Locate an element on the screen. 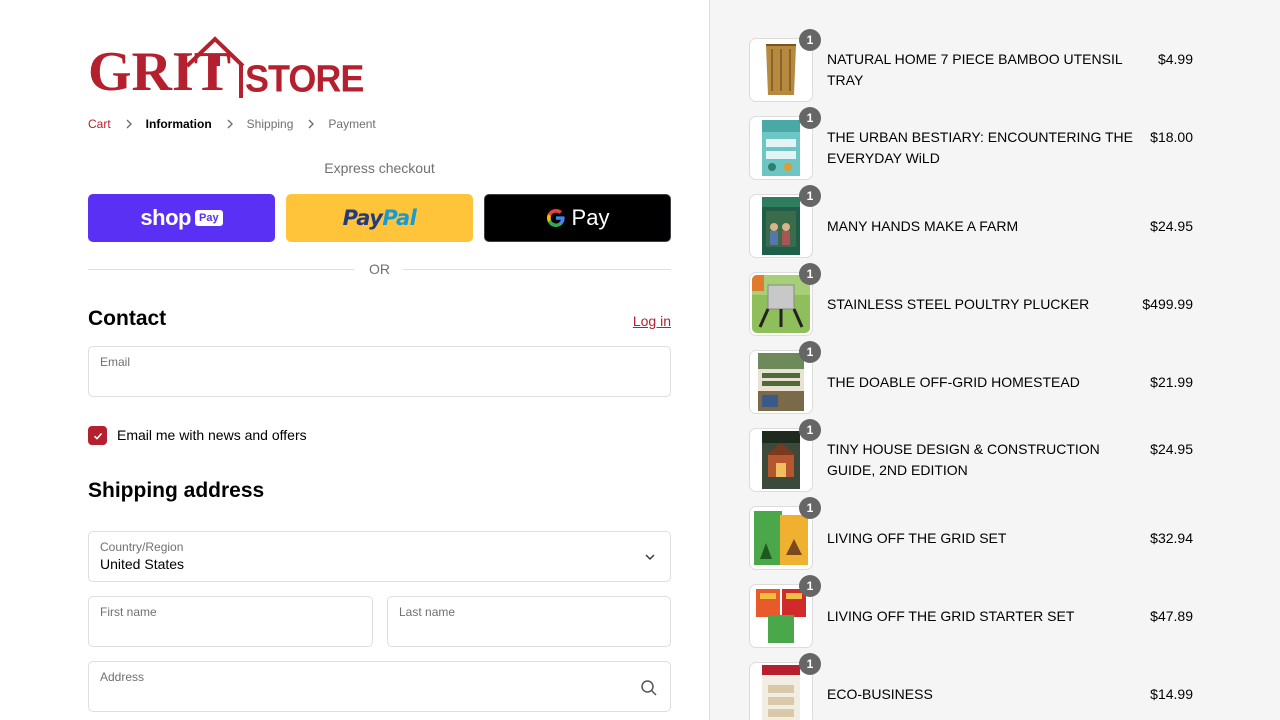  country-label: Country/Region is located at coordinates (142, 547).